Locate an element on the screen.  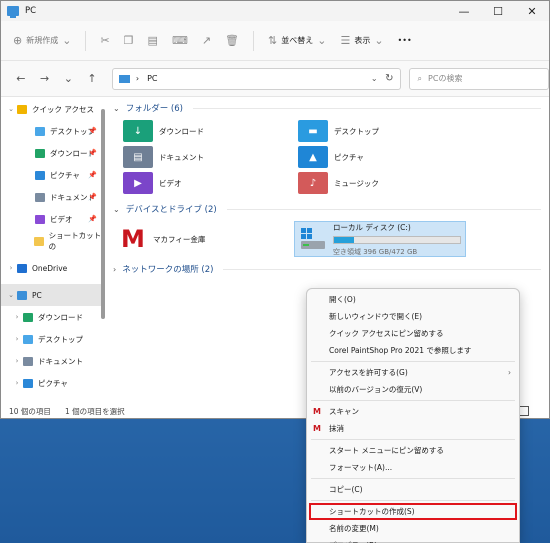
folders-header-label: フォルダー (6) is located at coordinates (154, 109).